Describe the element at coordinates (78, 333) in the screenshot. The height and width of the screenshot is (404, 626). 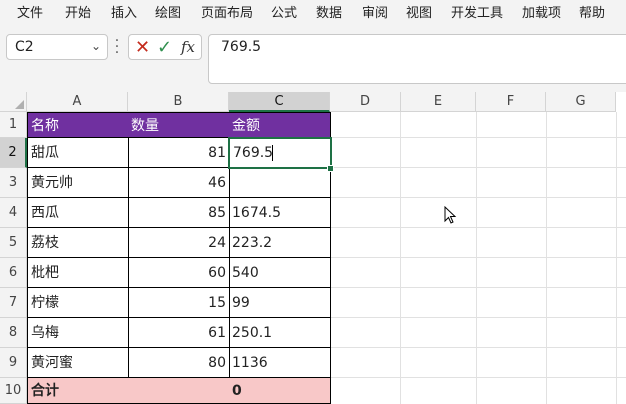
I see `table-cell-name: 乌梅` at that location.